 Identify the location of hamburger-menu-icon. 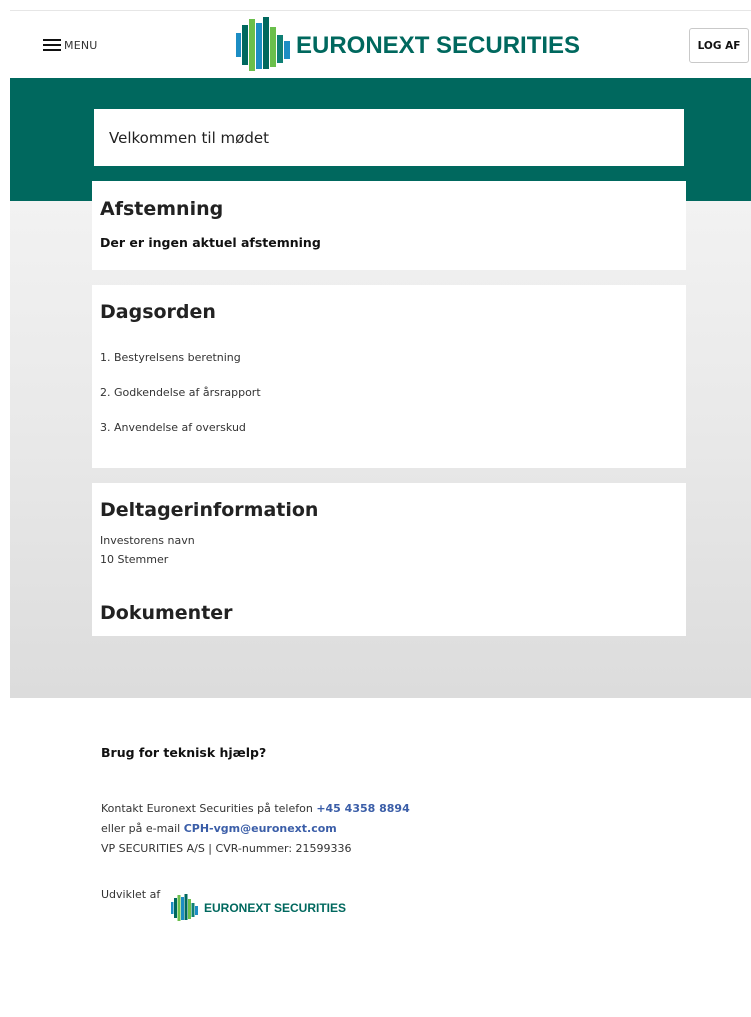
(52, 45).